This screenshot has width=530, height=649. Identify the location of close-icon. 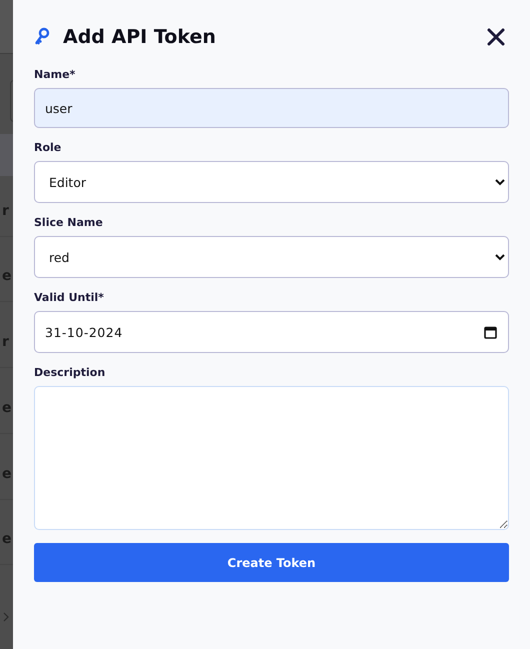
(496, 37).